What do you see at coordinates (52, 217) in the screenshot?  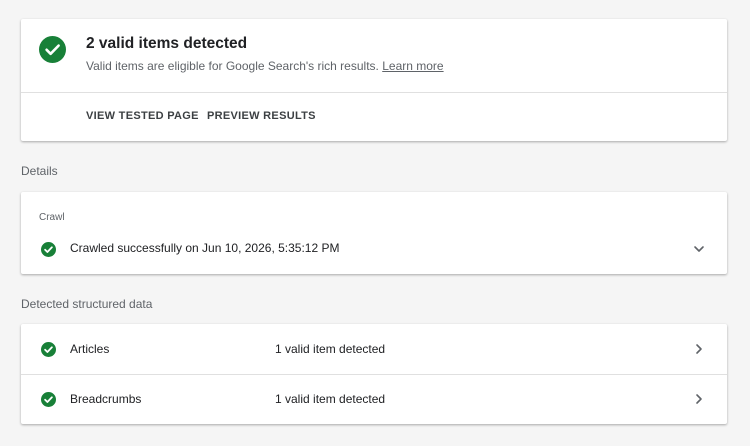 I see `crawl-heading: Crawl` at bounding box center [52, 217].